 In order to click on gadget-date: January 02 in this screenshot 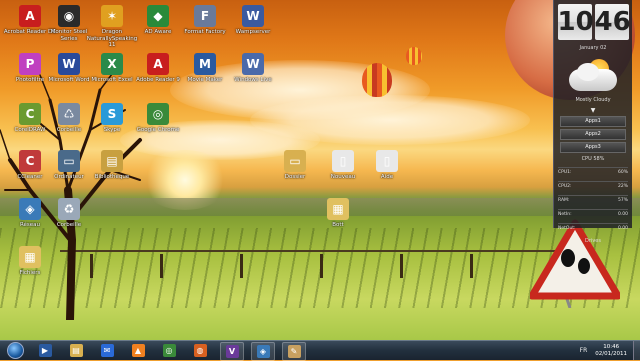, I will do `click(593, 48)`.